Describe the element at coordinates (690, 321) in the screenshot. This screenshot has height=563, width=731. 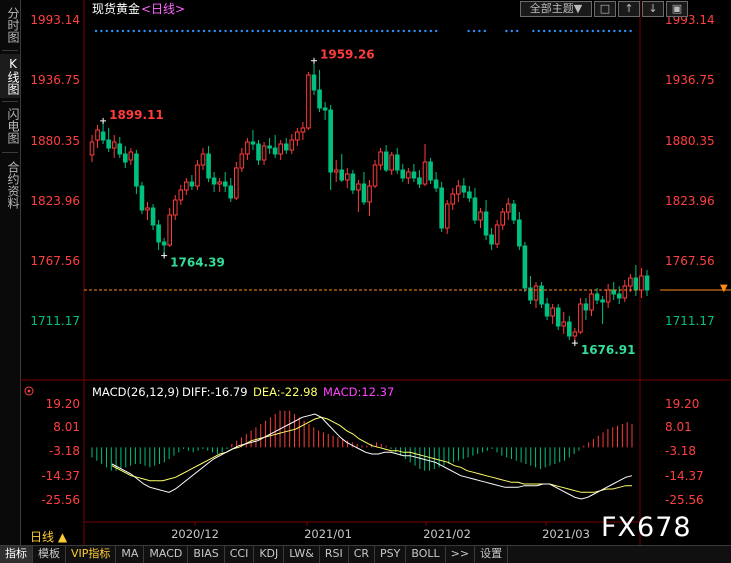
I see `price-tick: 1711.17` at that location.